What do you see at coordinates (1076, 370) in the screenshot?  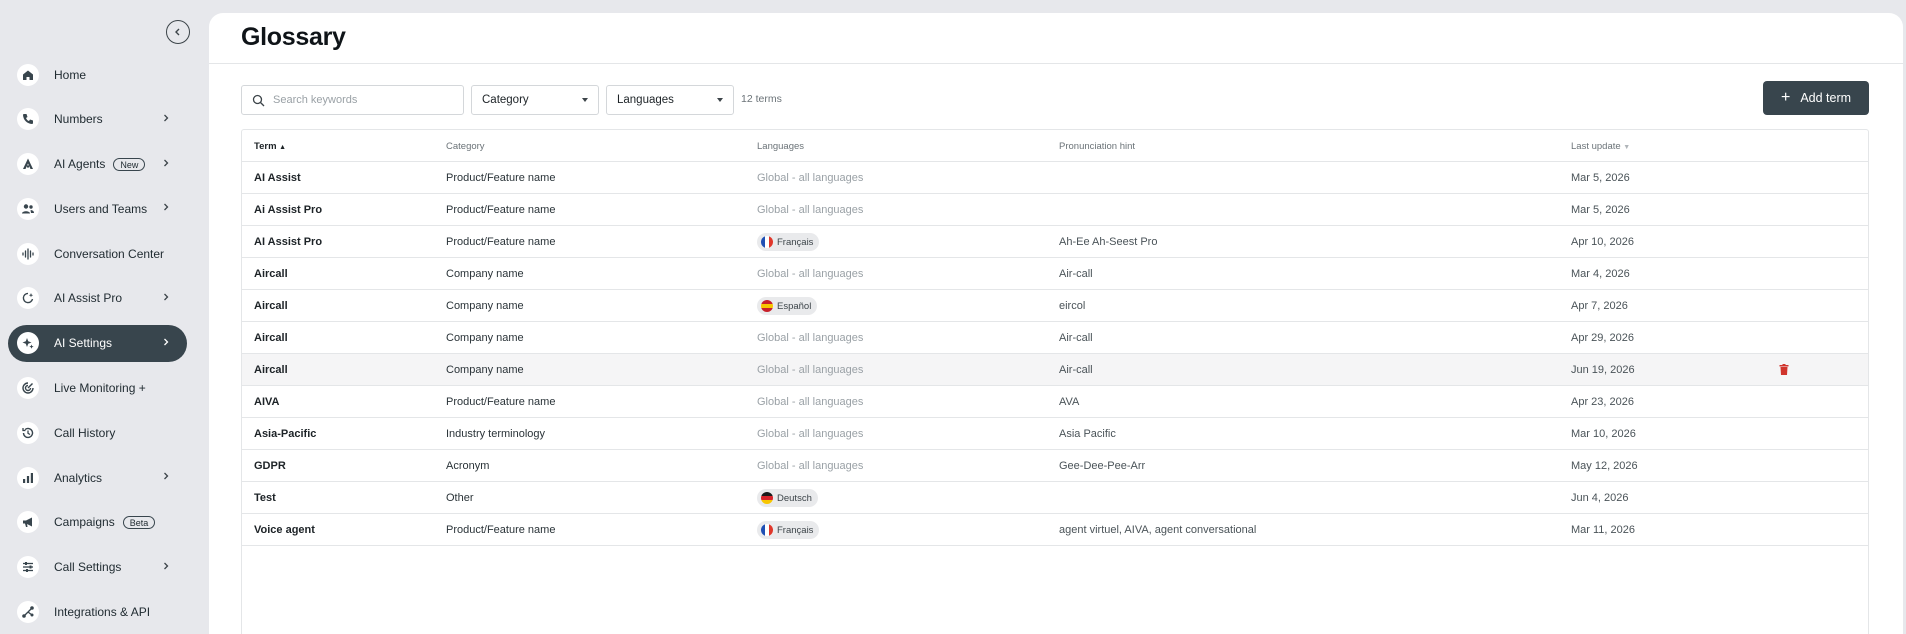 I see `pronunciation-hint-cell: Air-call` at bounding box center [1076, 370].